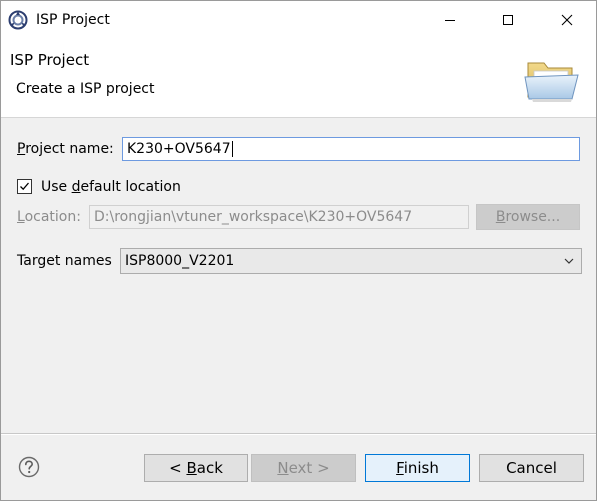 This screenshot has height=501, width=597. I want to click on close-button, so click(567, 20).